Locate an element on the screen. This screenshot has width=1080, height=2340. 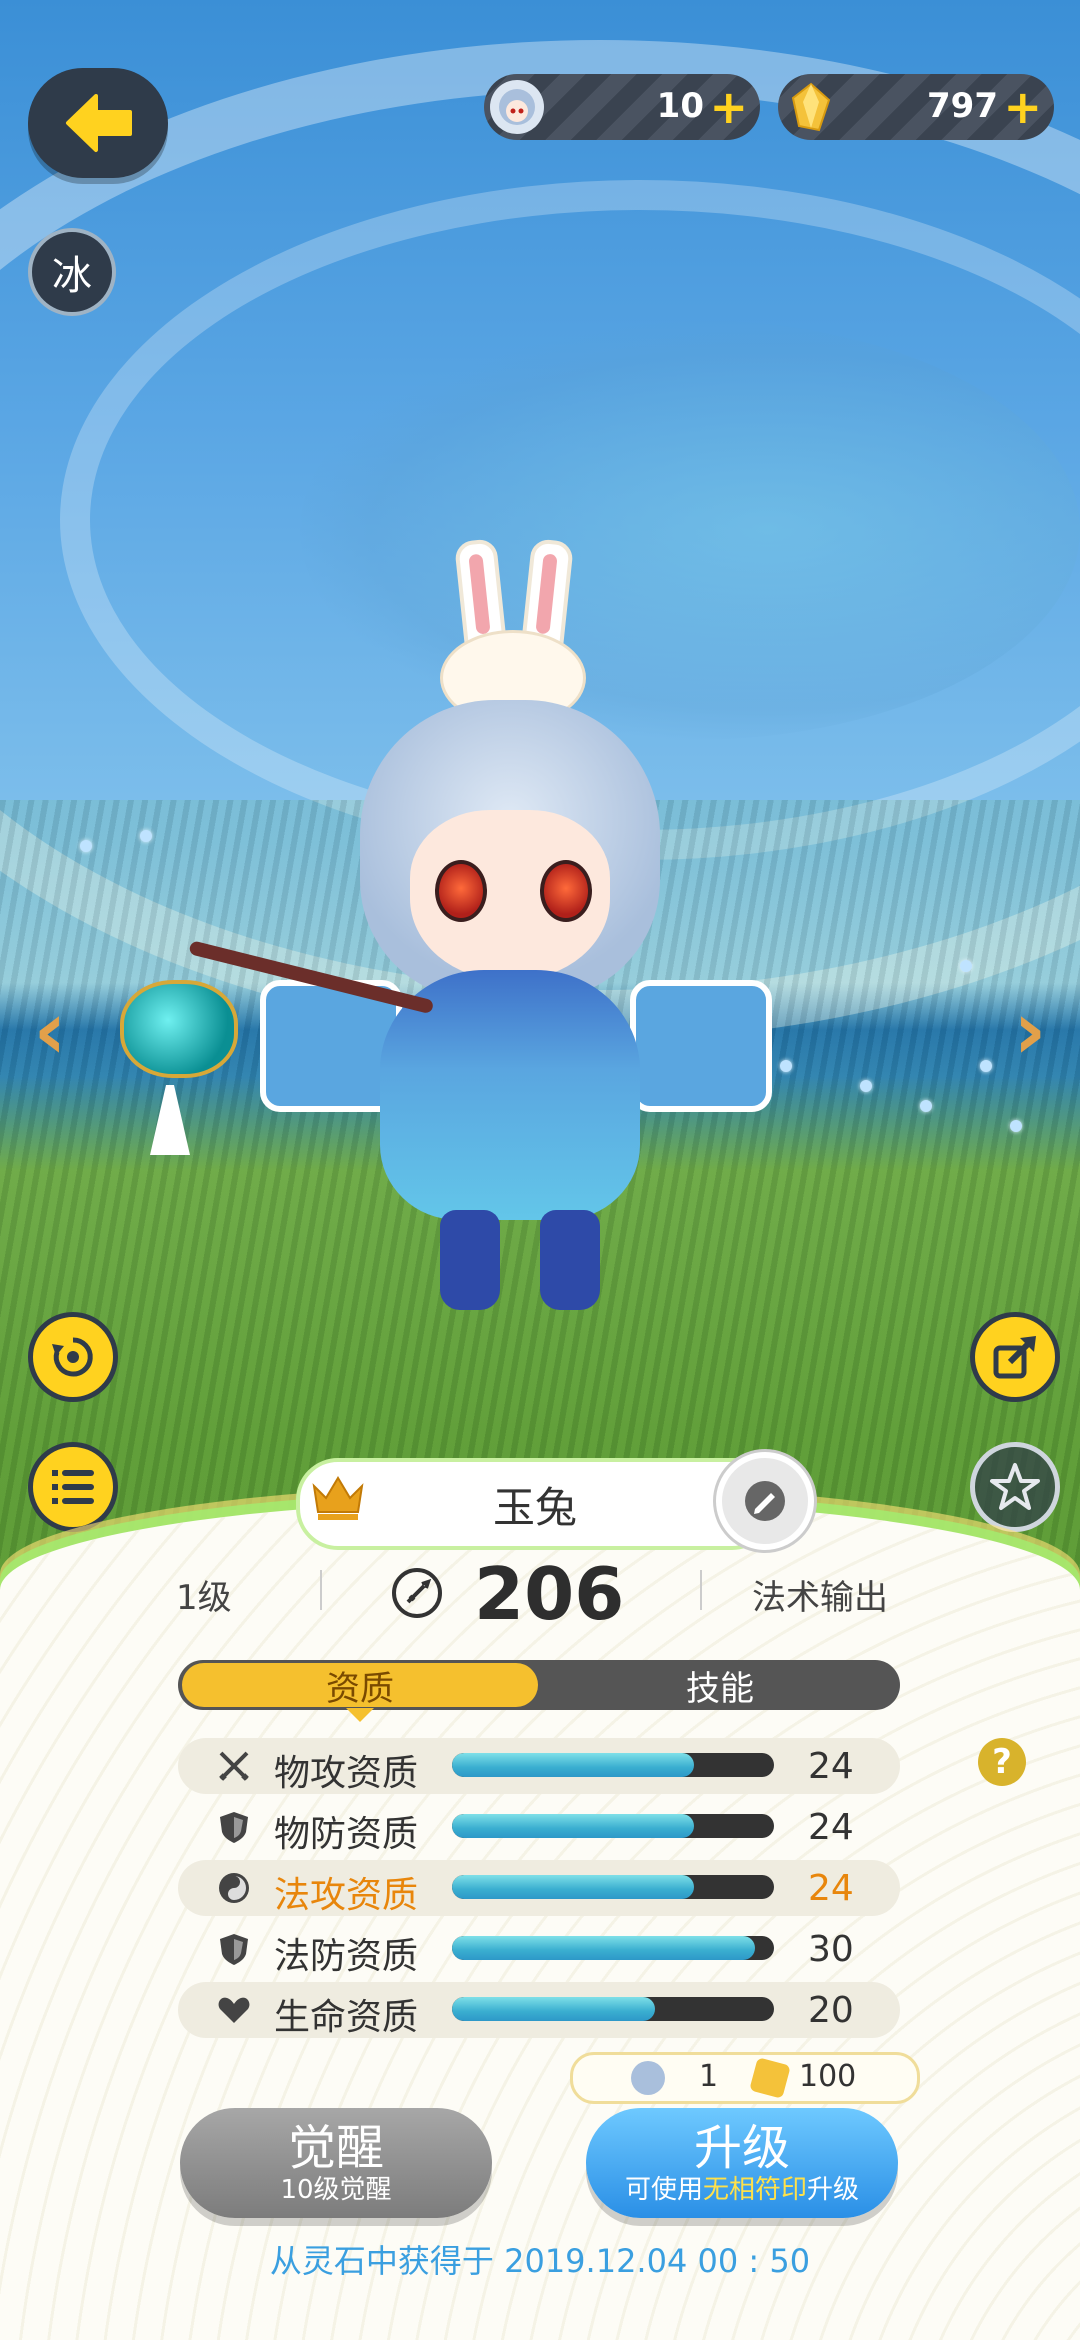
aptitude-row: 法防资质 30 is located at coordinates (539, 1949).